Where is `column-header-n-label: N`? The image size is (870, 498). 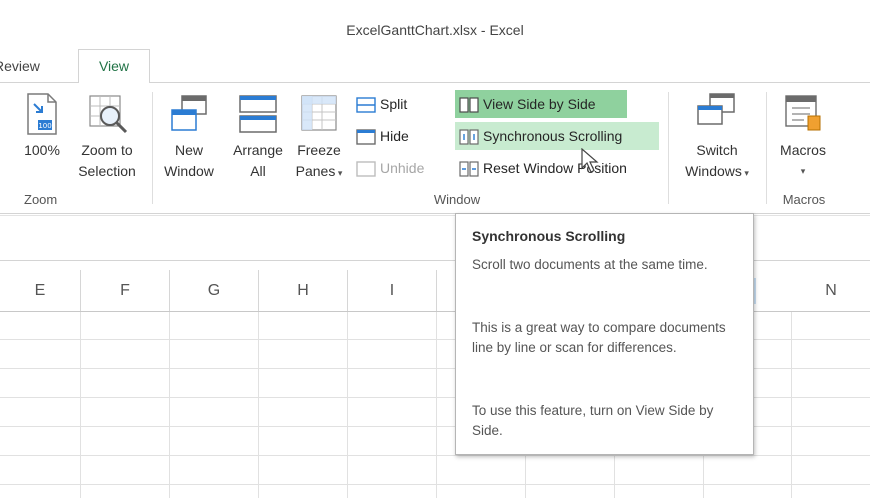 column-header-n-label: N is located at coordinates (831, 290).